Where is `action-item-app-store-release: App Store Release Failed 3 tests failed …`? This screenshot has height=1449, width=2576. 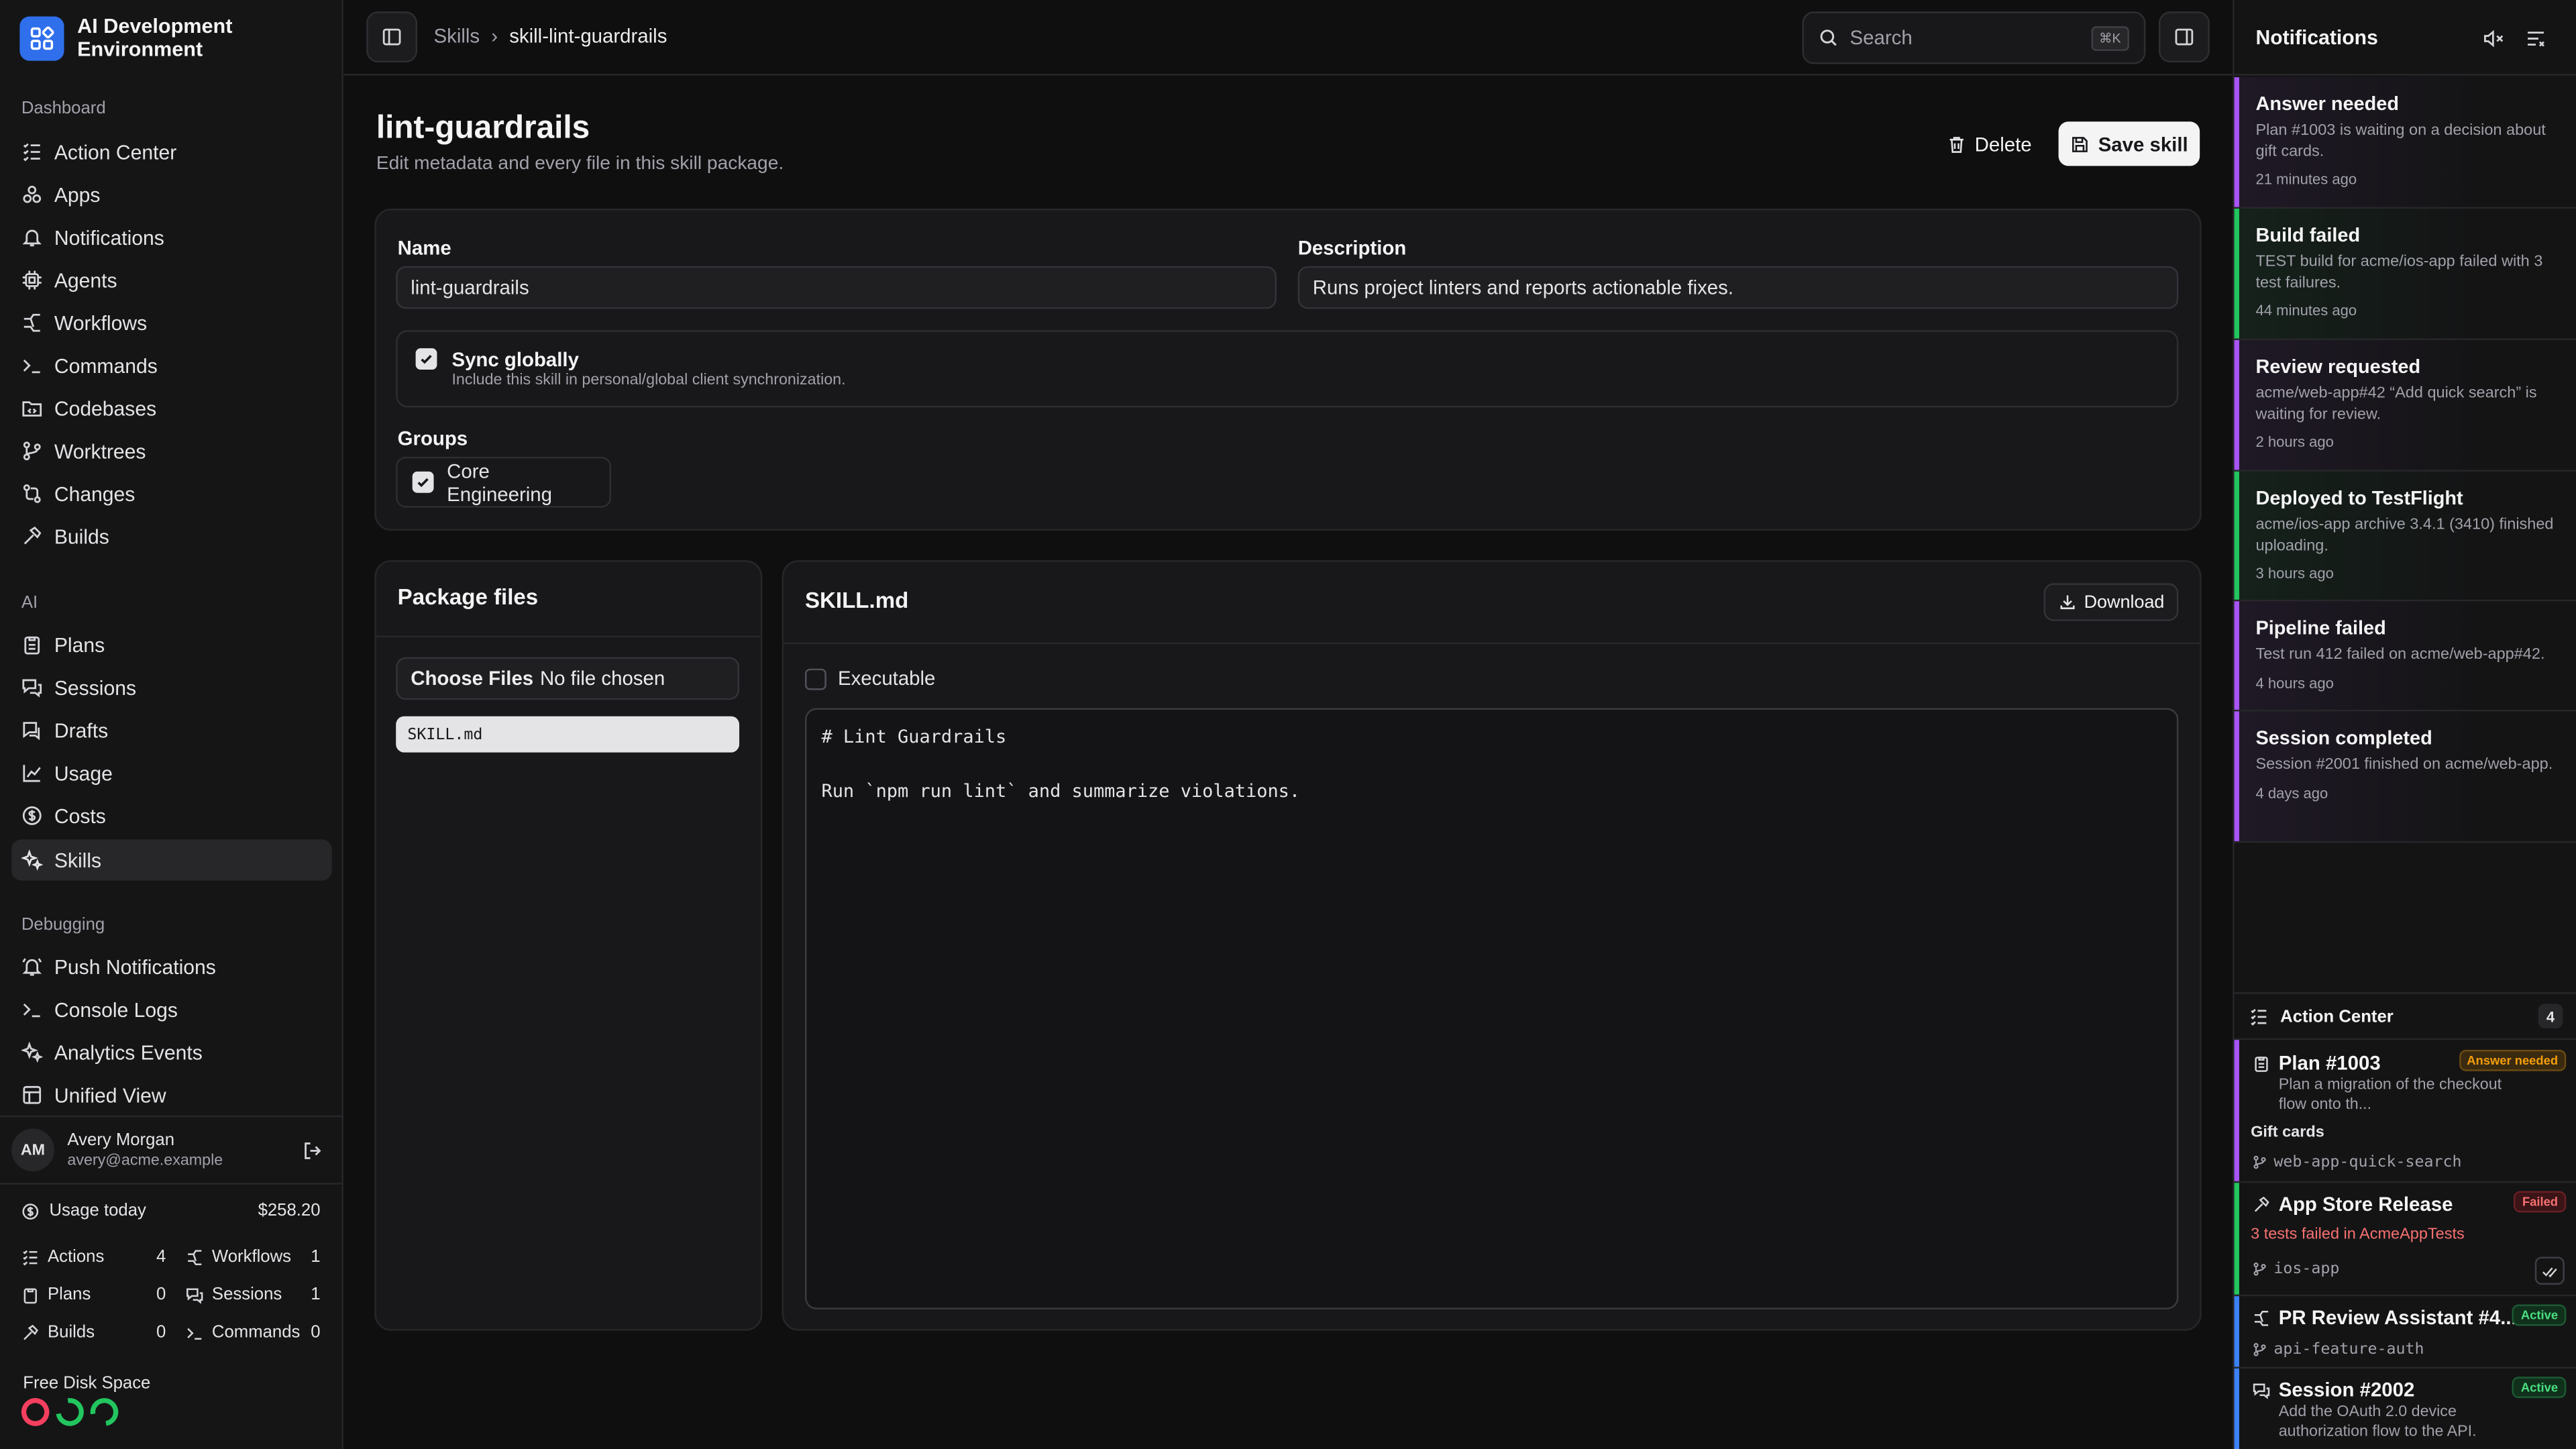
action-item-app-store-release: App Store Release Failed 3 tests failed … is located at coordinates (2405, 1238).